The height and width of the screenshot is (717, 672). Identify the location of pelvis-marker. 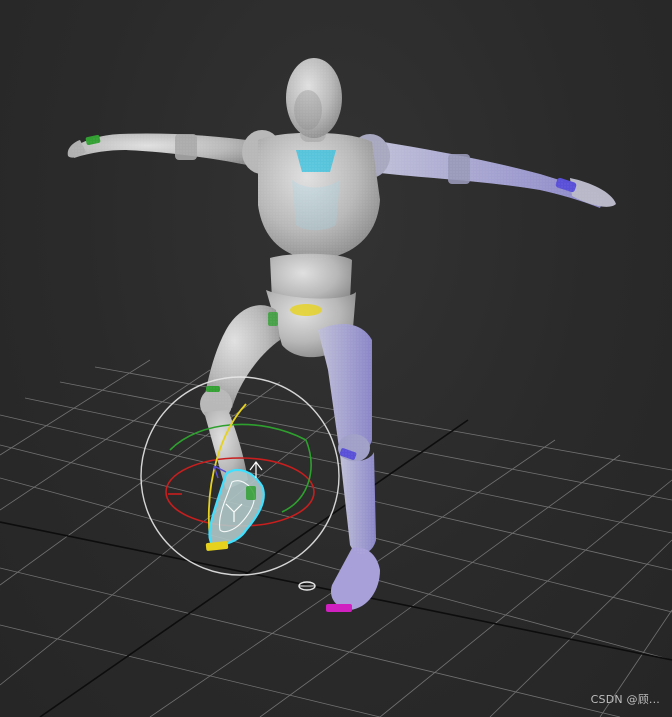
(306, 310).